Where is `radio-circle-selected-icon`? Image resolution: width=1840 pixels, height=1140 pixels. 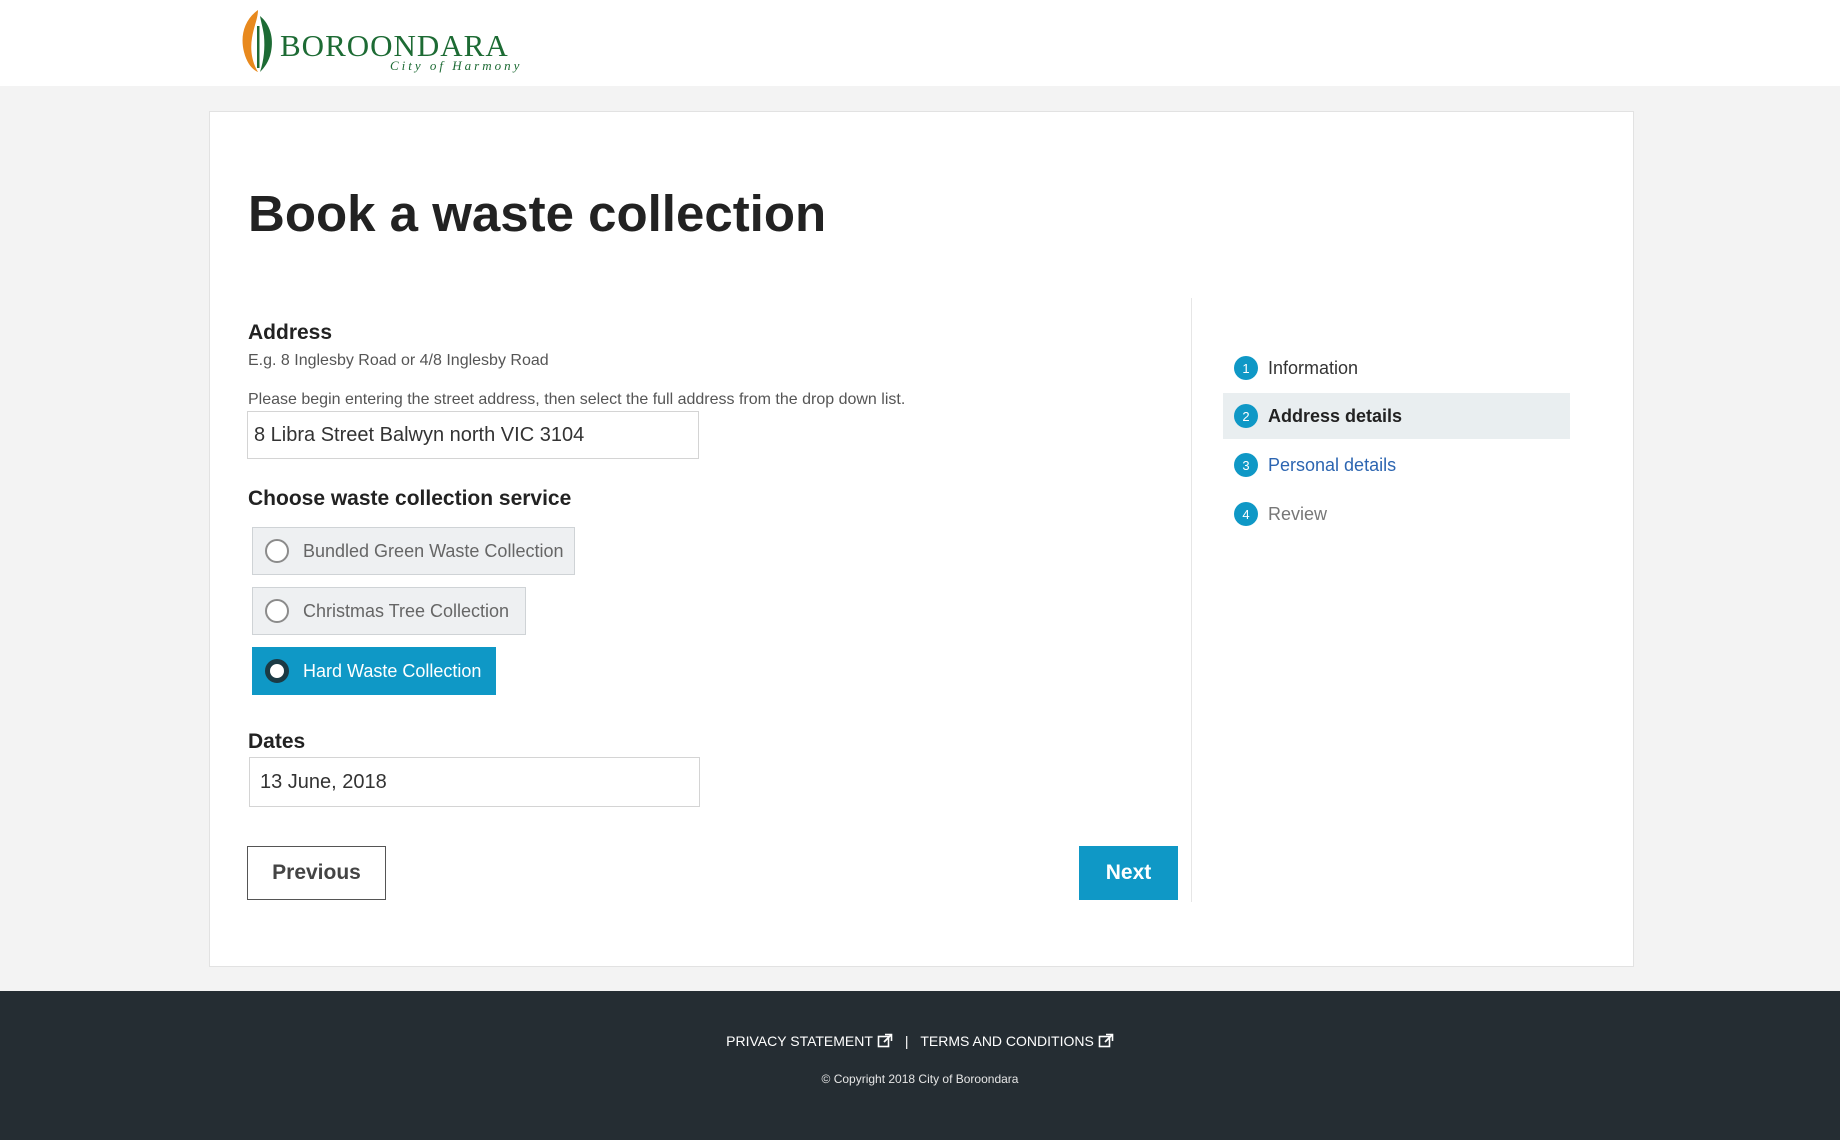
radio-circle-selected-icon is located at coordinates (277, 671).